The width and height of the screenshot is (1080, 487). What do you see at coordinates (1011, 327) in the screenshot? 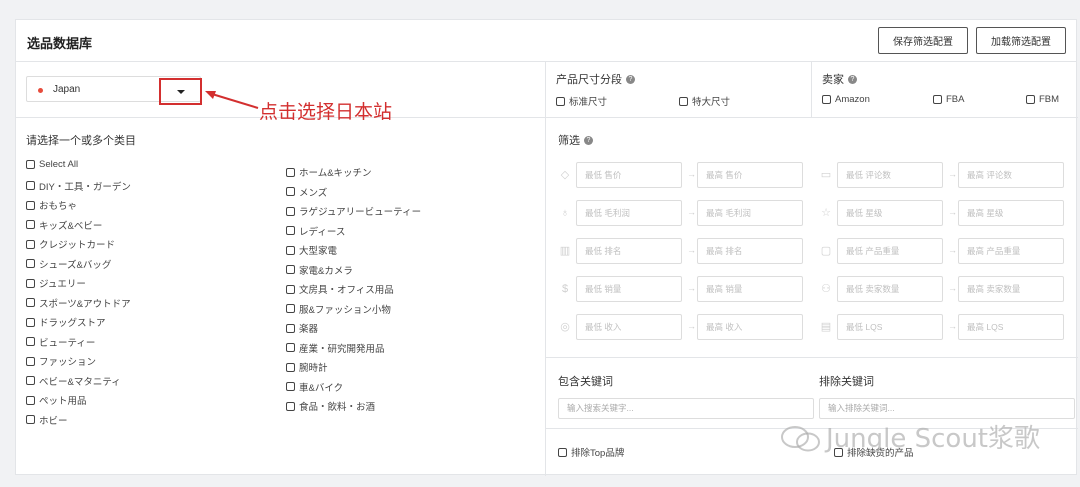
I see `filter-max-input: 最高 LQS` at bounding box center [1011, 327].